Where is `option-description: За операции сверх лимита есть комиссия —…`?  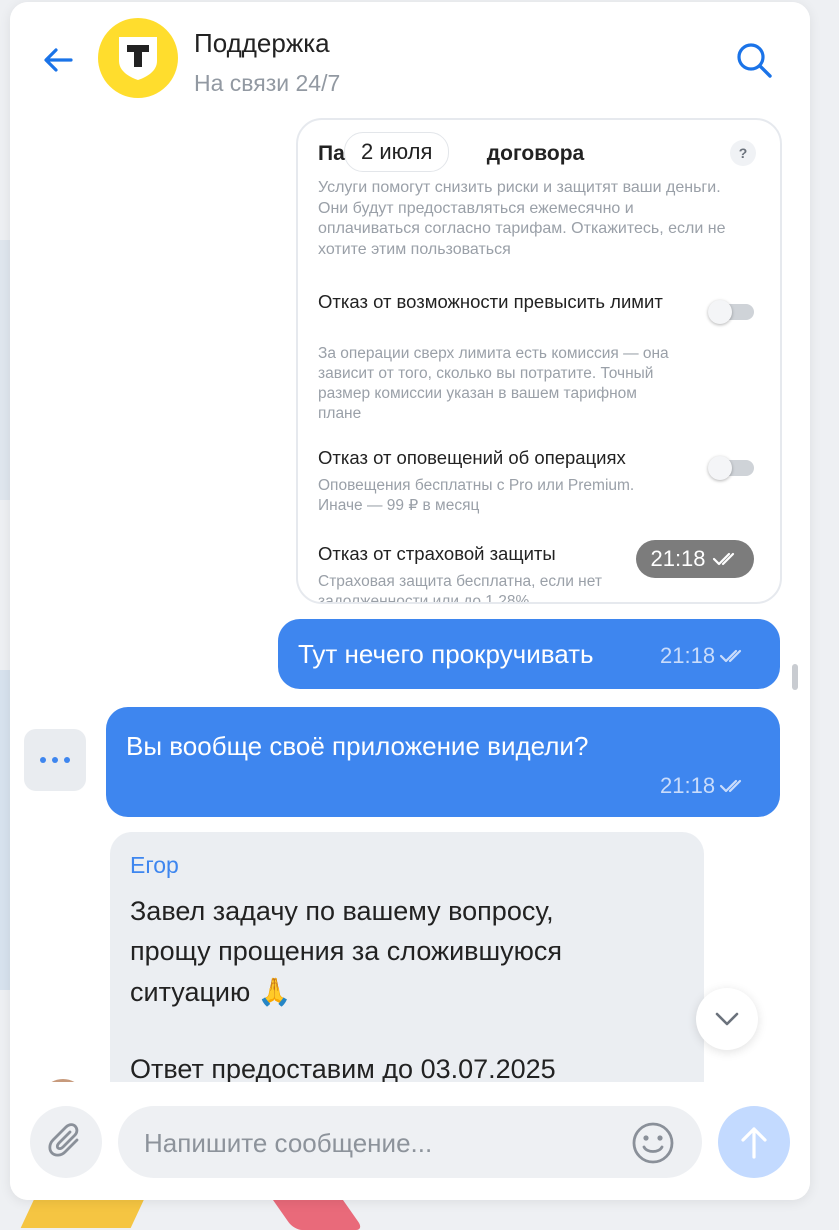
option-description: За операции сверх лимита есть комиссия —… is located at coordinates (493, 383).